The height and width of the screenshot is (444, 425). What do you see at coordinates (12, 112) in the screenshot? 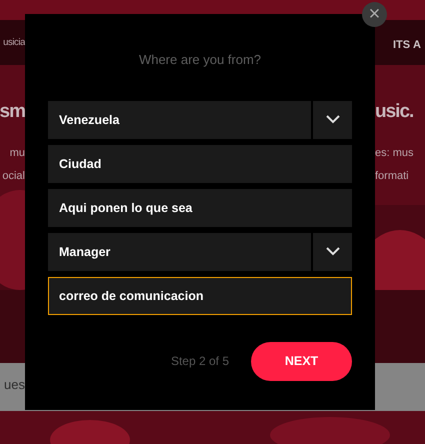
I see `heading-text: sm` at bounding box center [12, 112].